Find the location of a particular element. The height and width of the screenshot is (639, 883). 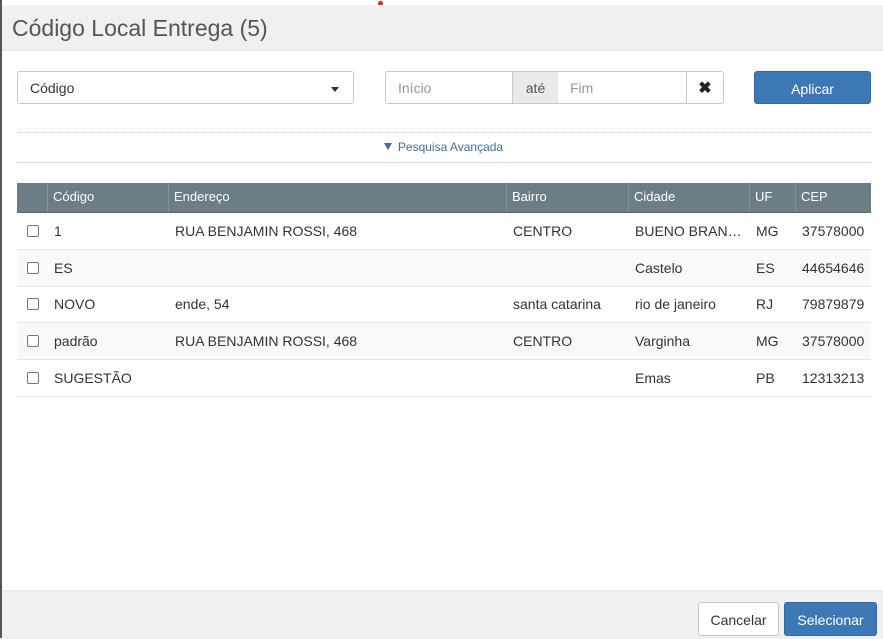

field-select: Código is located at coordinates (185, 87).